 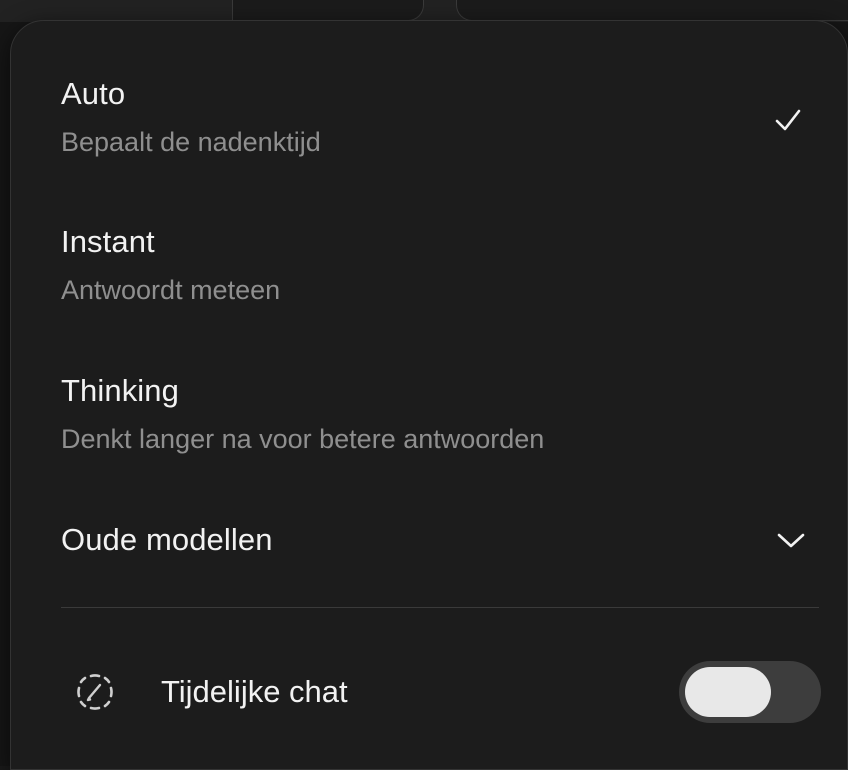 I want to click on temporary-chat-toggle, so click(x=750, y=692).